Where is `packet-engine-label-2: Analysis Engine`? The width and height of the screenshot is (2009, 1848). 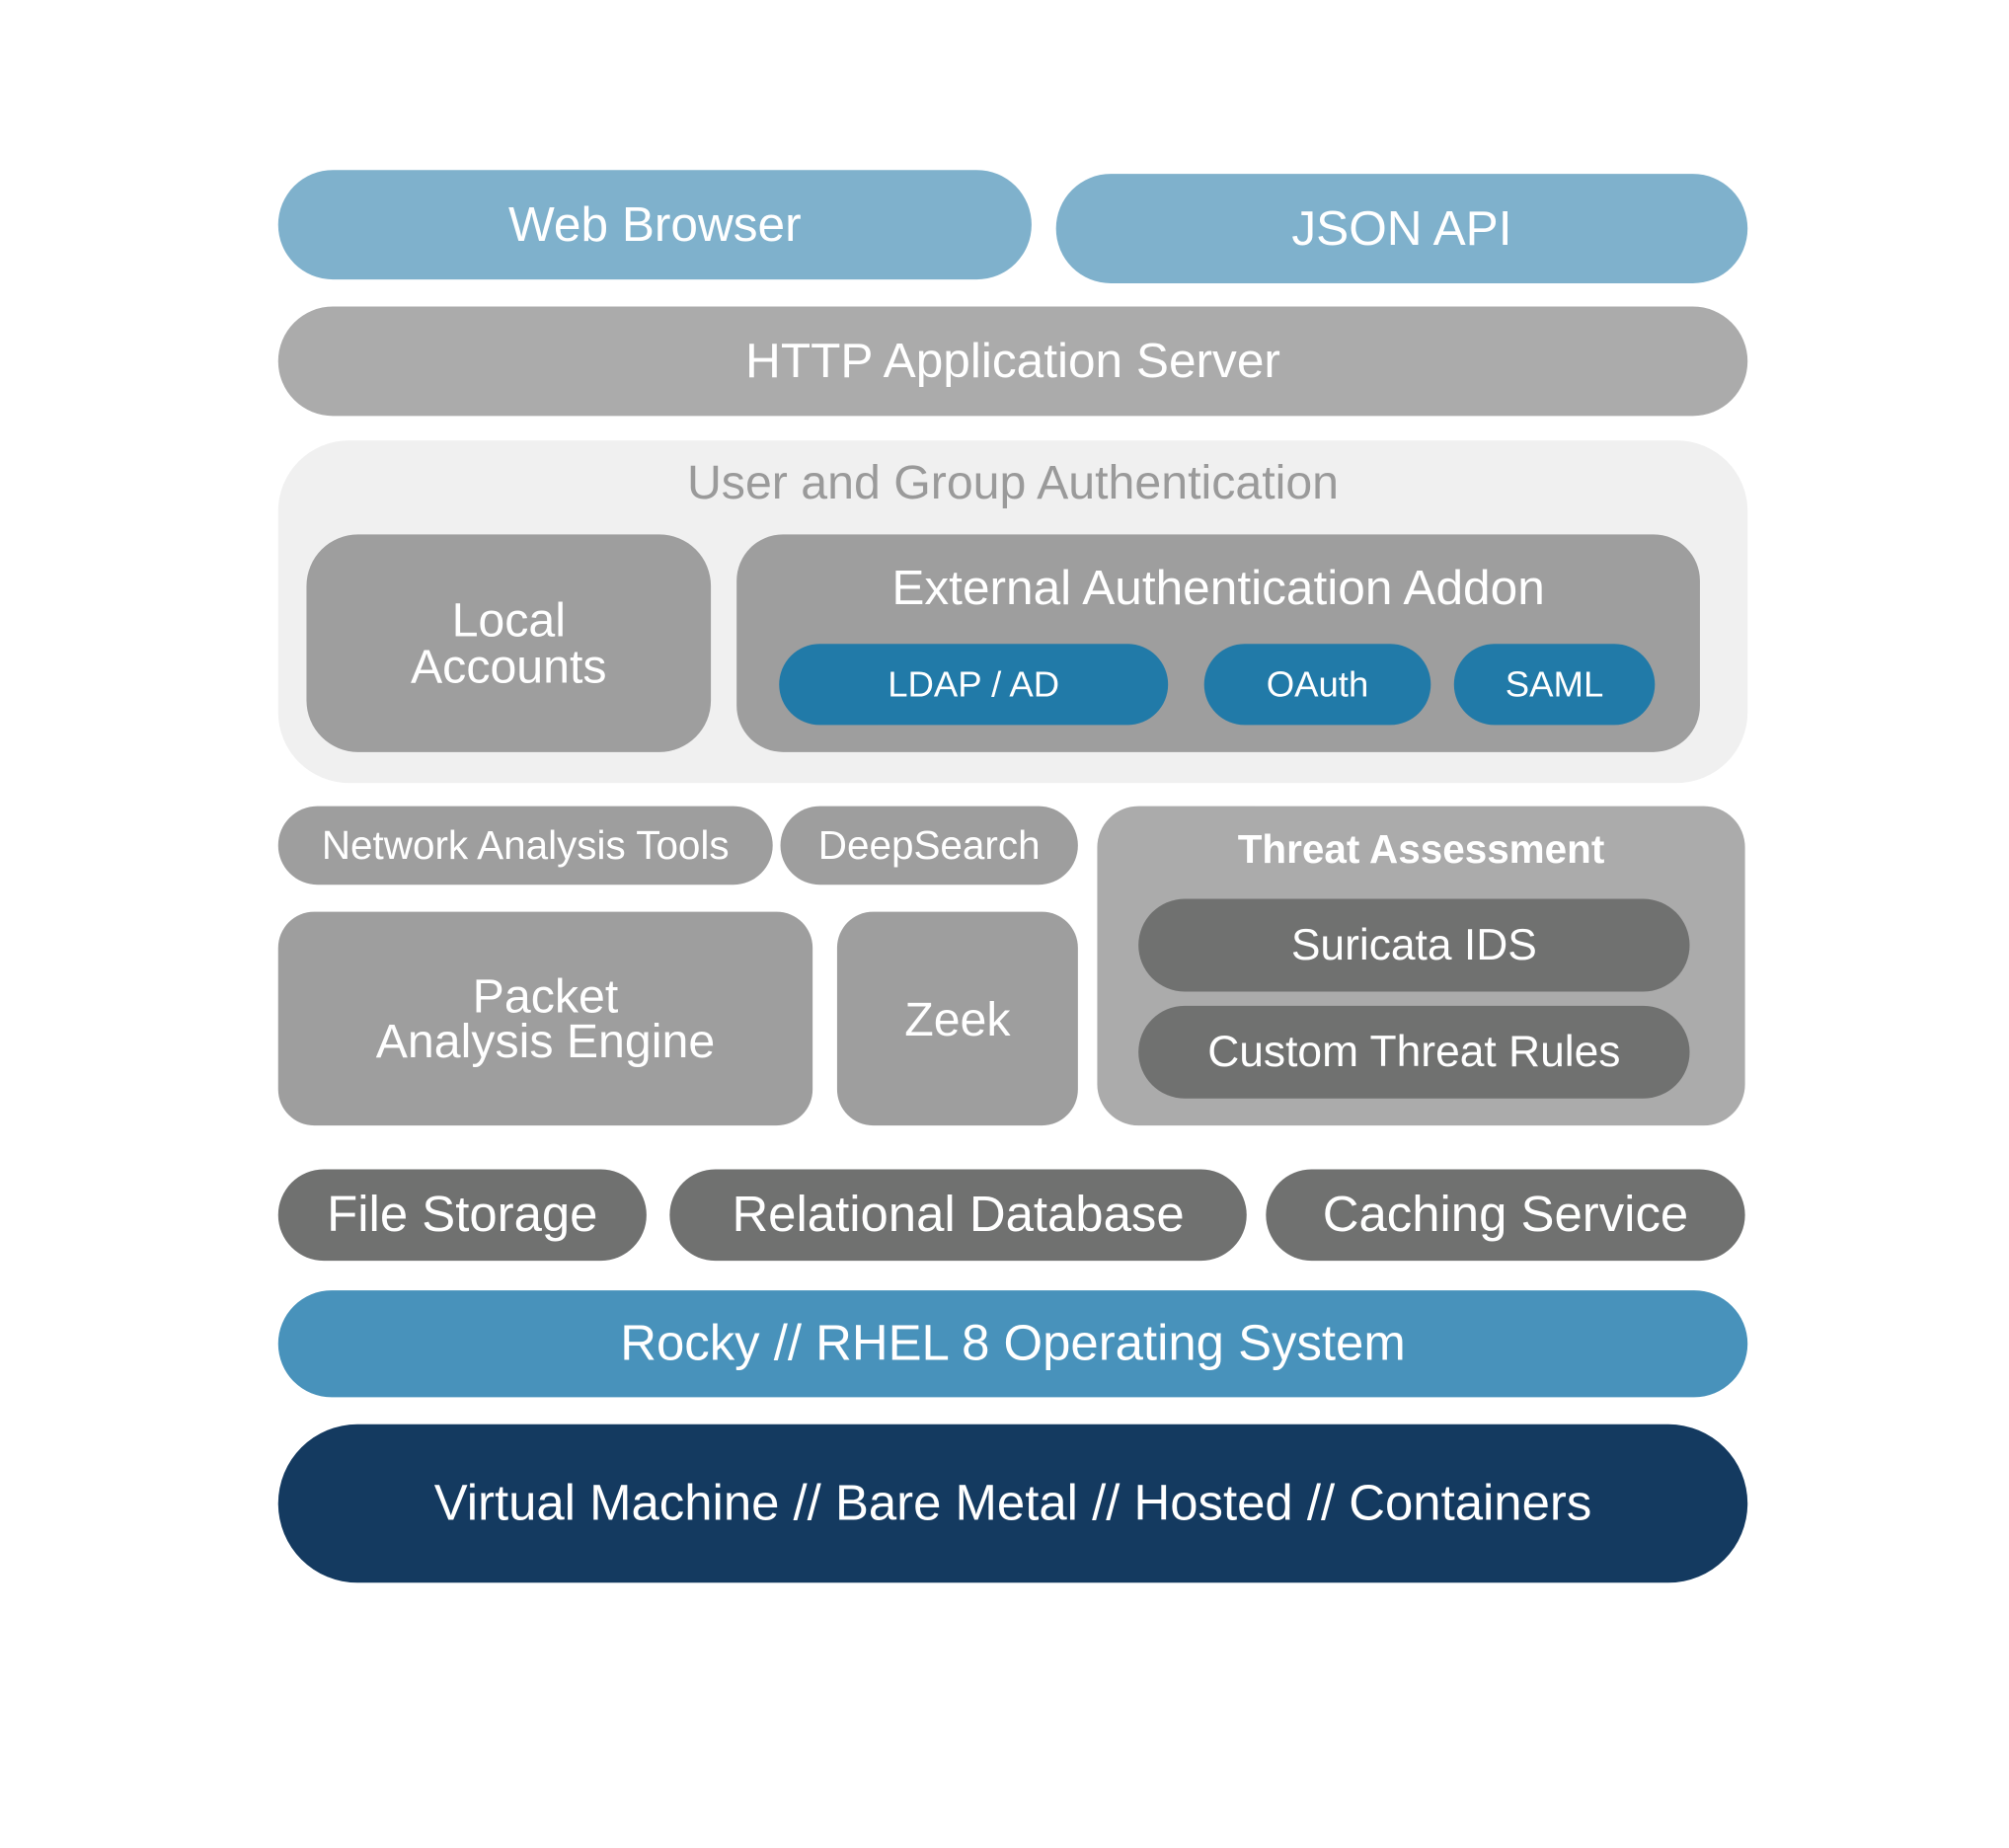
packet-engine-label-2: Analysis Engine is located at coordinates (546, 1041).